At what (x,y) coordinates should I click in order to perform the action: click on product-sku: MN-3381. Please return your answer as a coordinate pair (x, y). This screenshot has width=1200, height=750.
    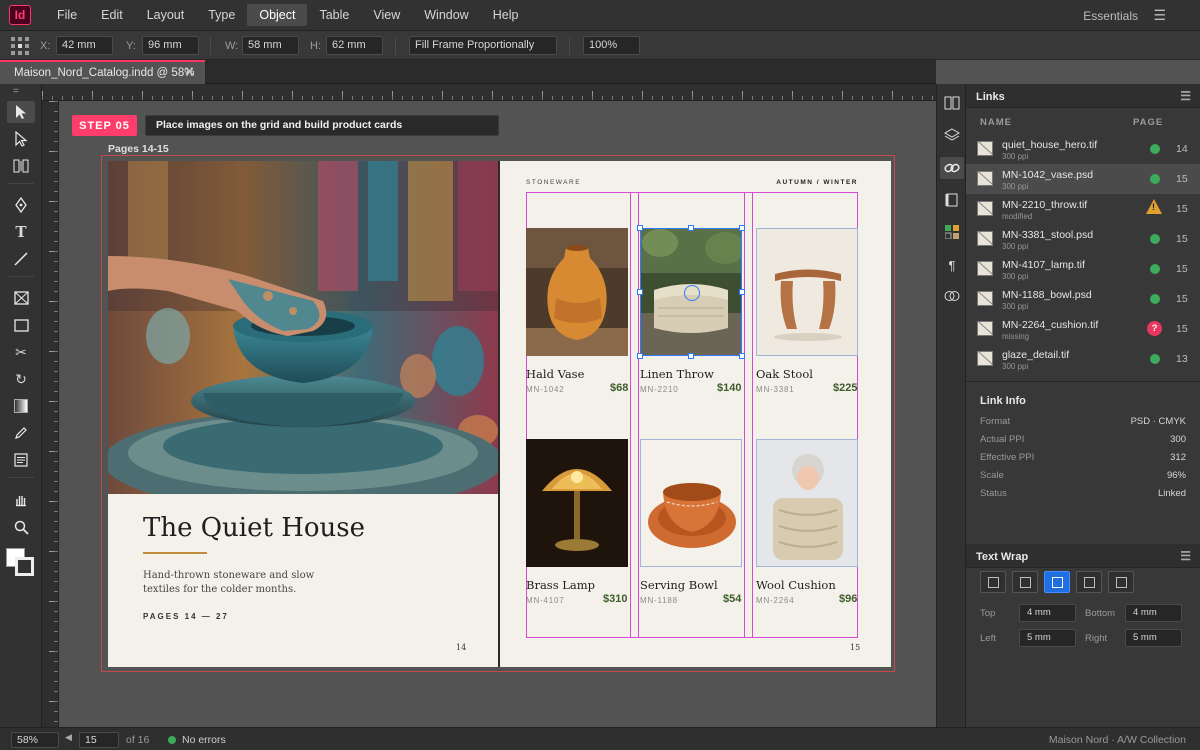
    Looking at the image, I should click on (775, 389).